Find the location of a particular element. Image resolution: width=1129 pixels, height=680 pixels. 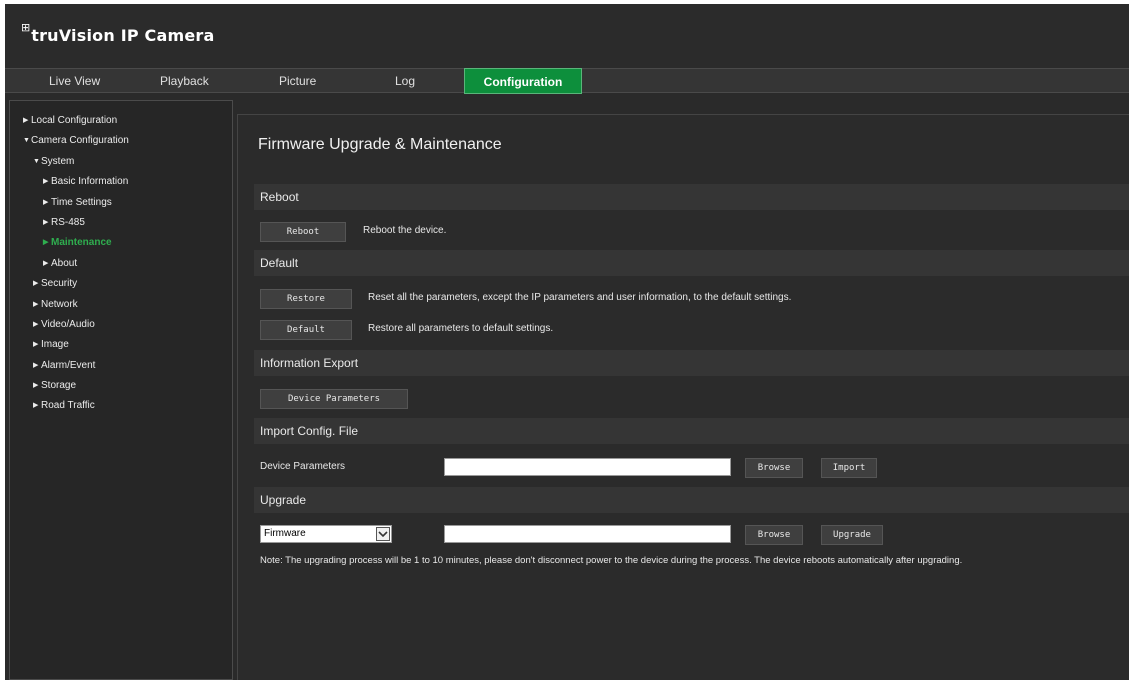

sidebar-item-network: ▶ Network is located at coordinates (121, 305).